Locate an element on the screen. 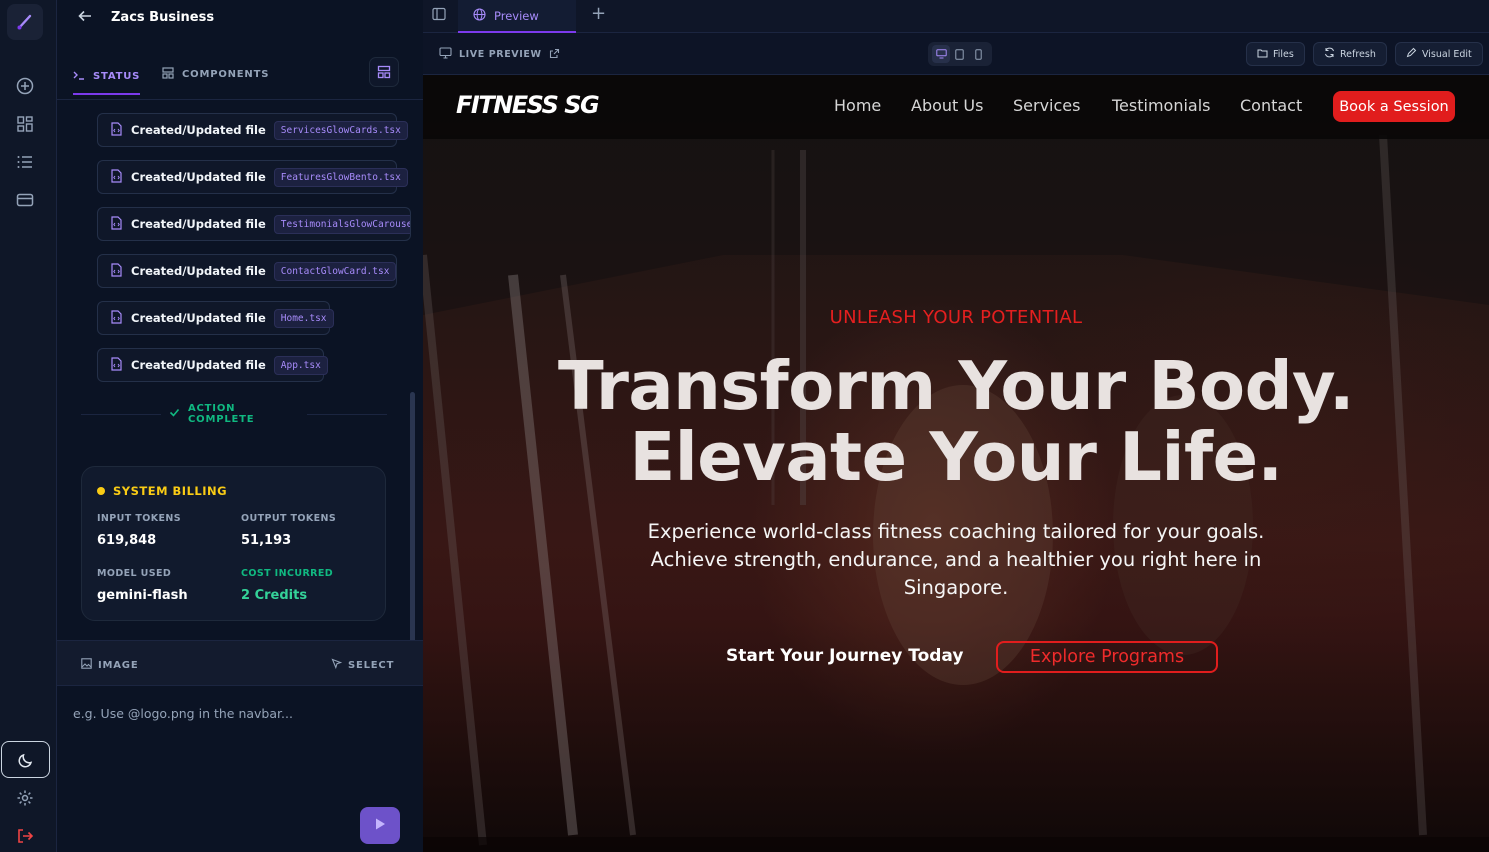  nav-link-about: About Us is located at coordinates (947, 105).